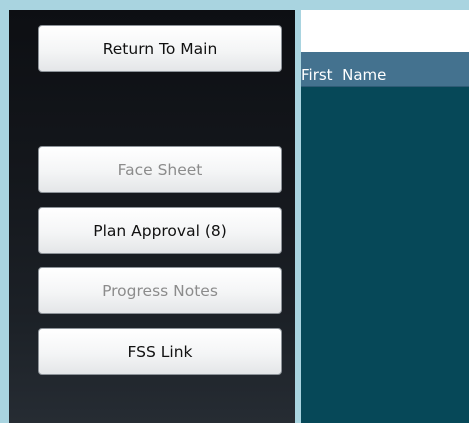 This screenshot has width=469, height=423. Describe the element at coordinates (160, 48) in the screenshot. I see `return-to-main-button: Return To Main` at that location.